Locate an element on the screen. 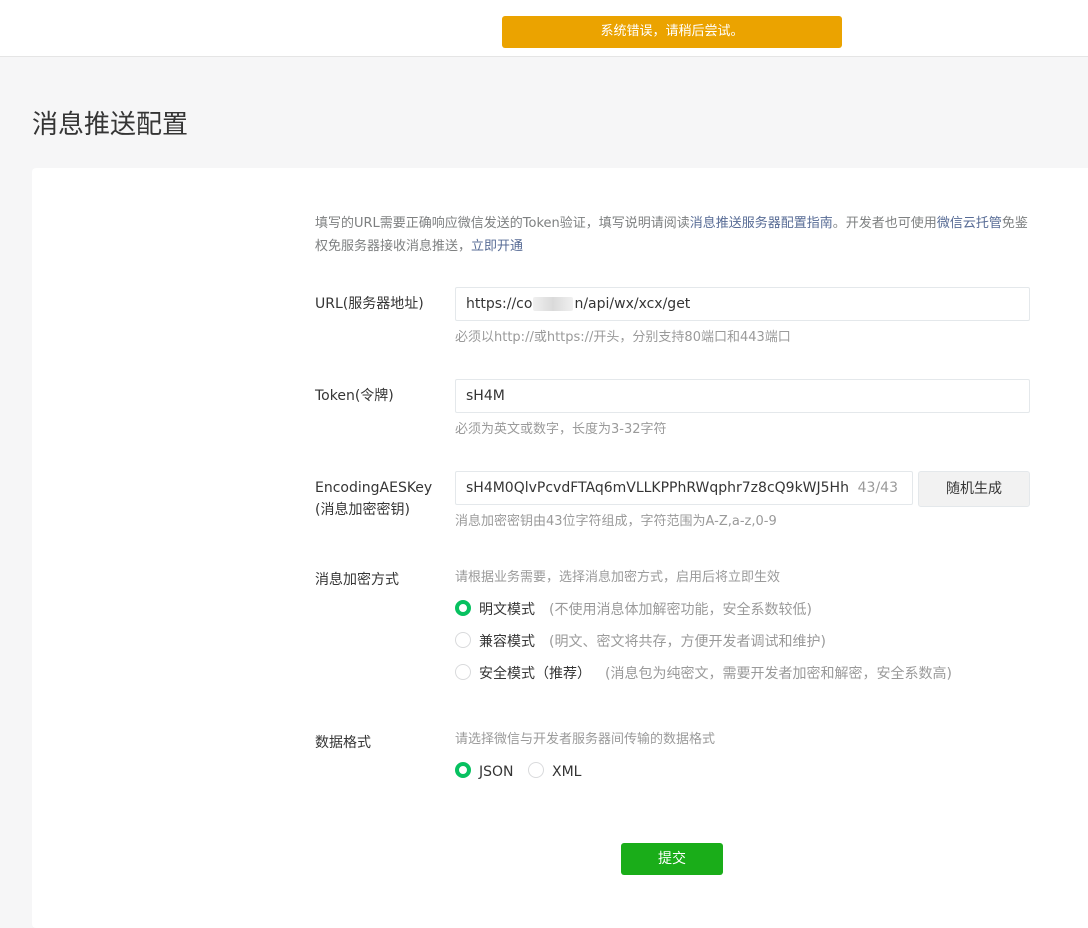 The image size is (1088, 928). error-toast: 系统错误，请稍后尝试。 is located at coordinates (672, 32).